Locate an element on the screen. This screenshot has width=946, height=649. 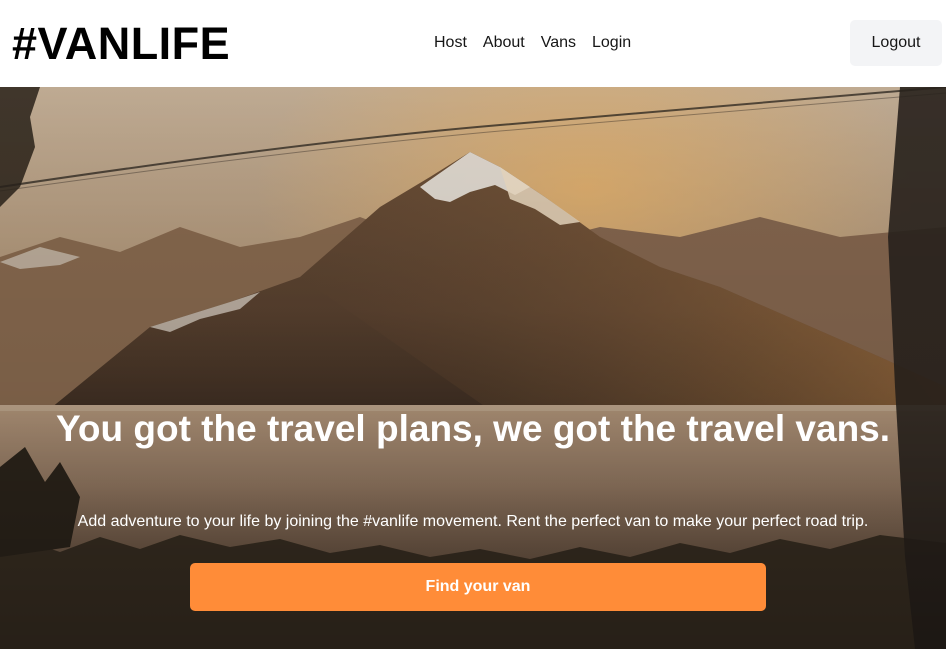
nav-link-about: About is located at coordinates (504, 43).